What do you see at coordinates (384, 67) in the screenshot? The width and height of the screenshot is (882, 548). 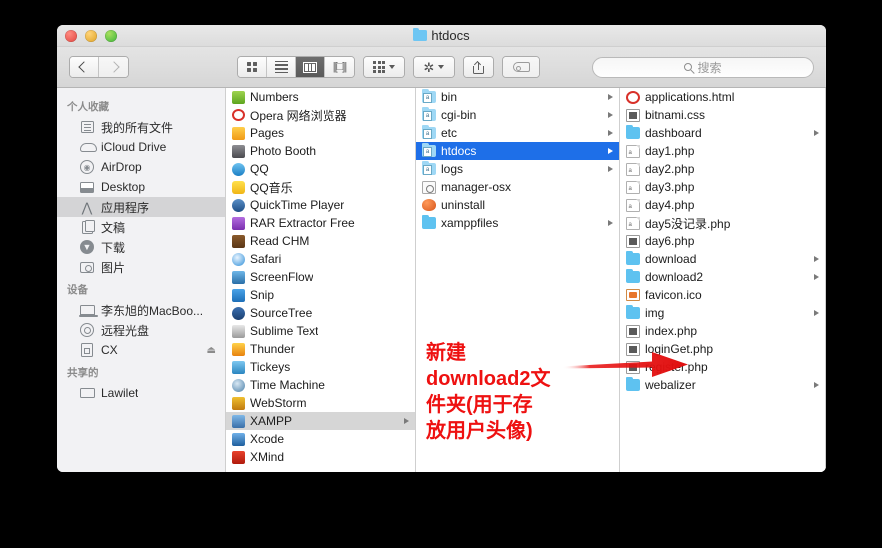 I see `arrange-button` at bounding box center [384, 67].